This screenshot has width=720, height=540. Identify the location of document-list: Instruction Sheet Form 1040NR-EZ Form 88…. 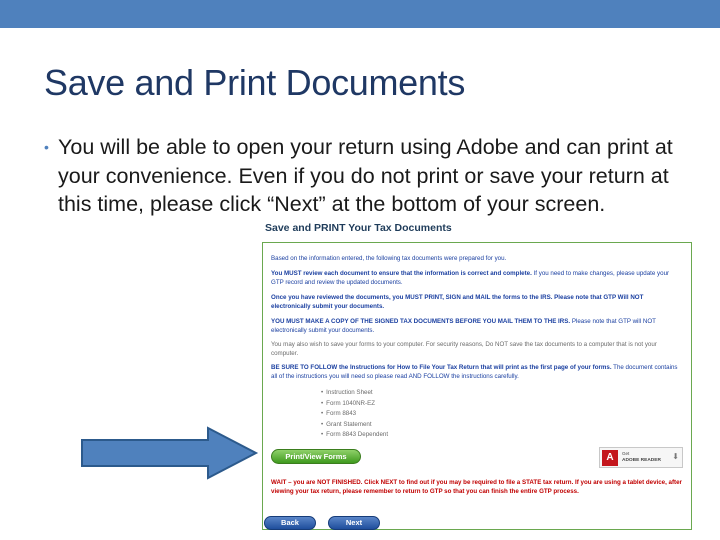
(354, 414).